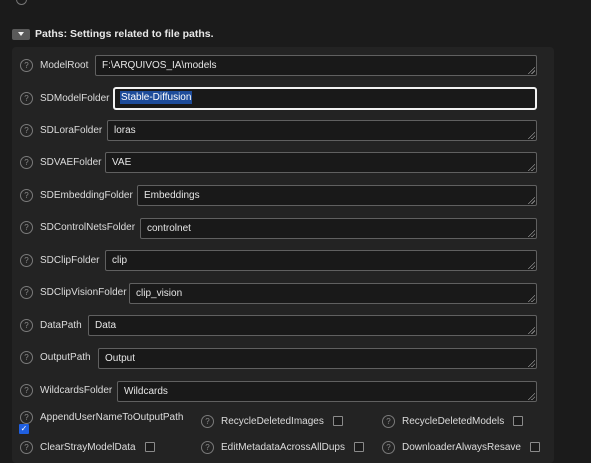 This screenshot has width=591, height=463. I want to click on sd-controlnets-folder-label: SDControlNetsFolder, so click(88, 227).